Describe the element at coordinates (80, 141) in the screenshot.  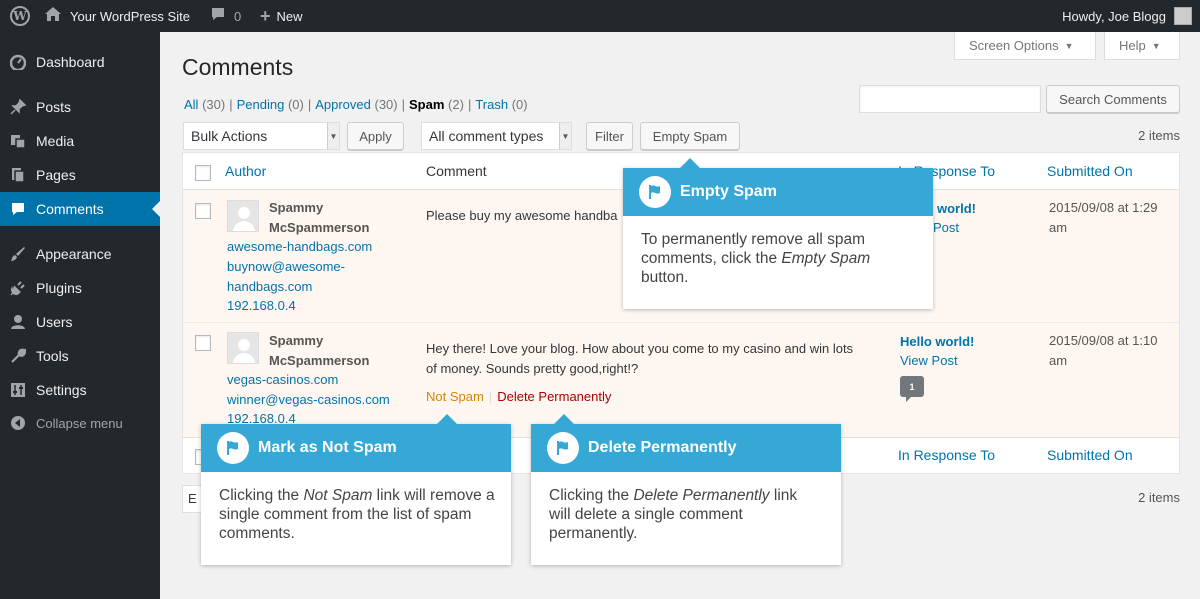
I see `menu-media: Media` at that location.